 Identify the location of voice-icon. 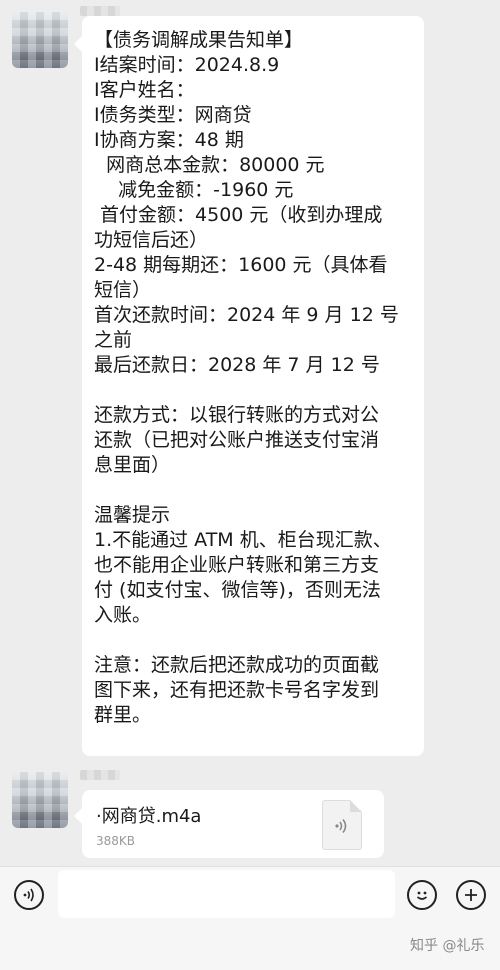
(29, 895).